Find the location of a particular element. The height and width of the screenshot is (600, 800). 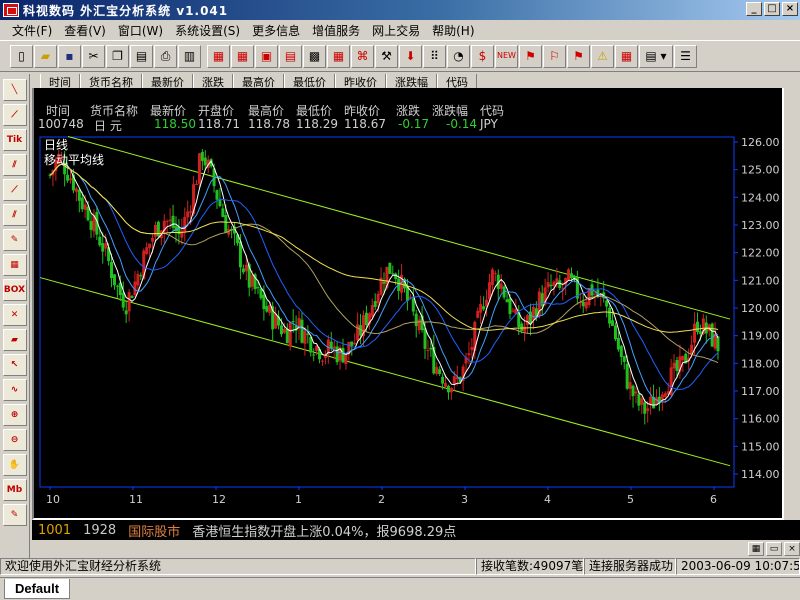

tab-default: Default is located at coordinates (37, 589).